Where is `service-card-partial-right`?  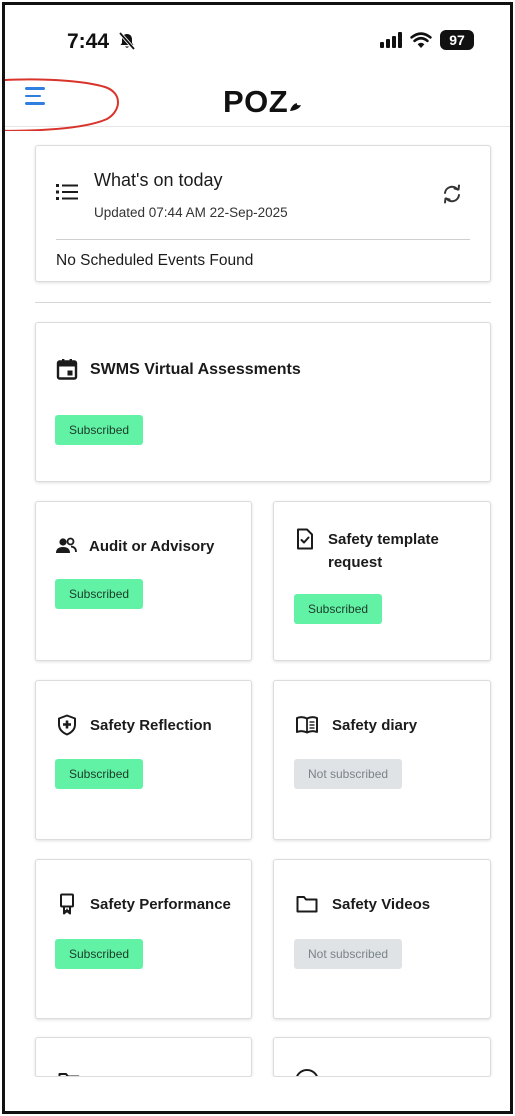 service-card-partial-right is located at coordinates (382, 1057).